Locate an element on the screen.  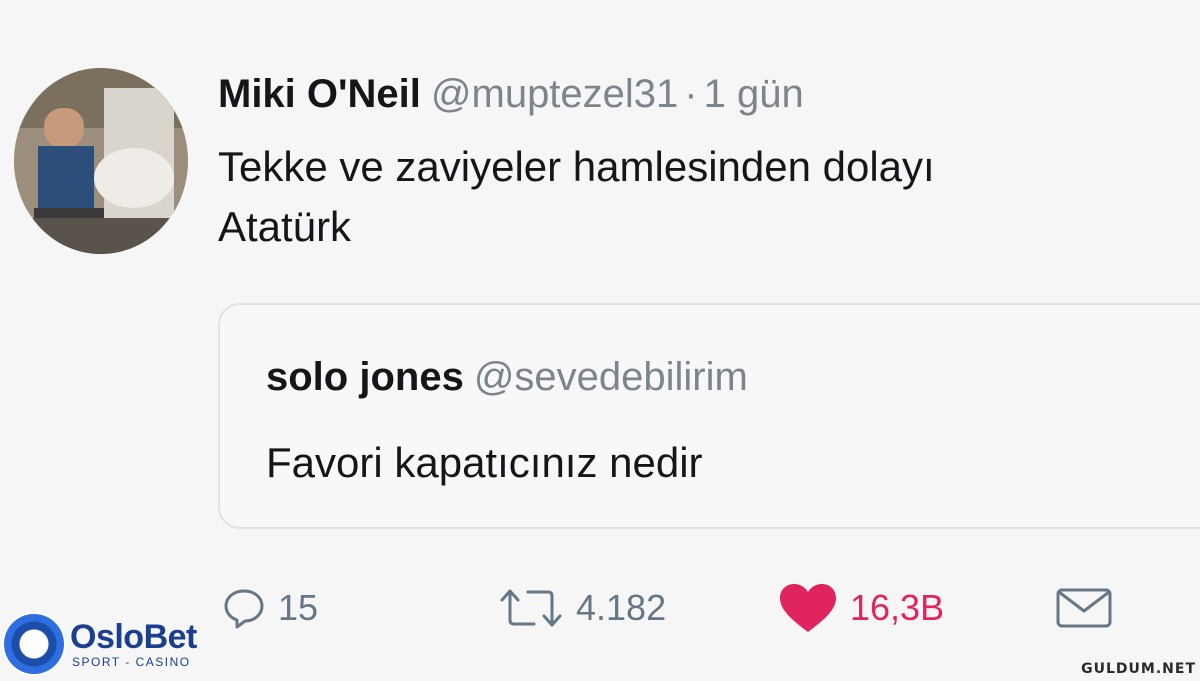
reply-button: 15 is located at coordinates (270, 608).